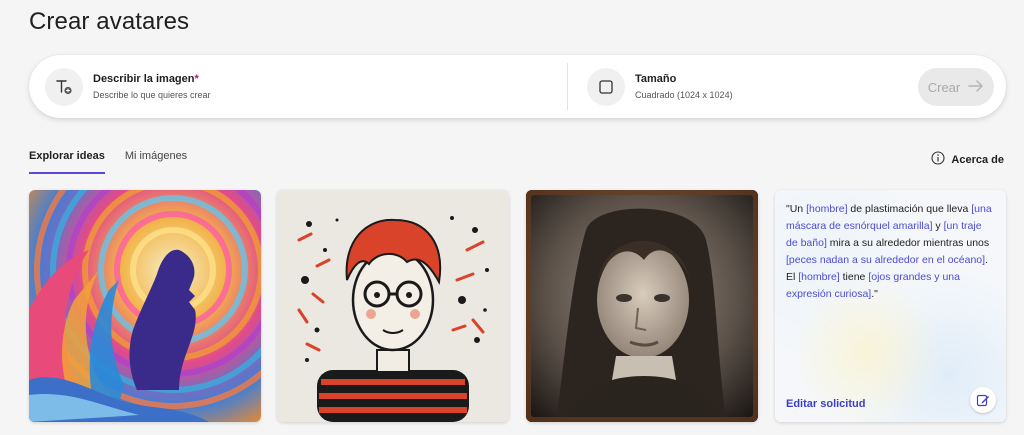  Describe the element at coordinates (109, 21) in the screenshot. I see `page-title: Crear avatares` at that location.